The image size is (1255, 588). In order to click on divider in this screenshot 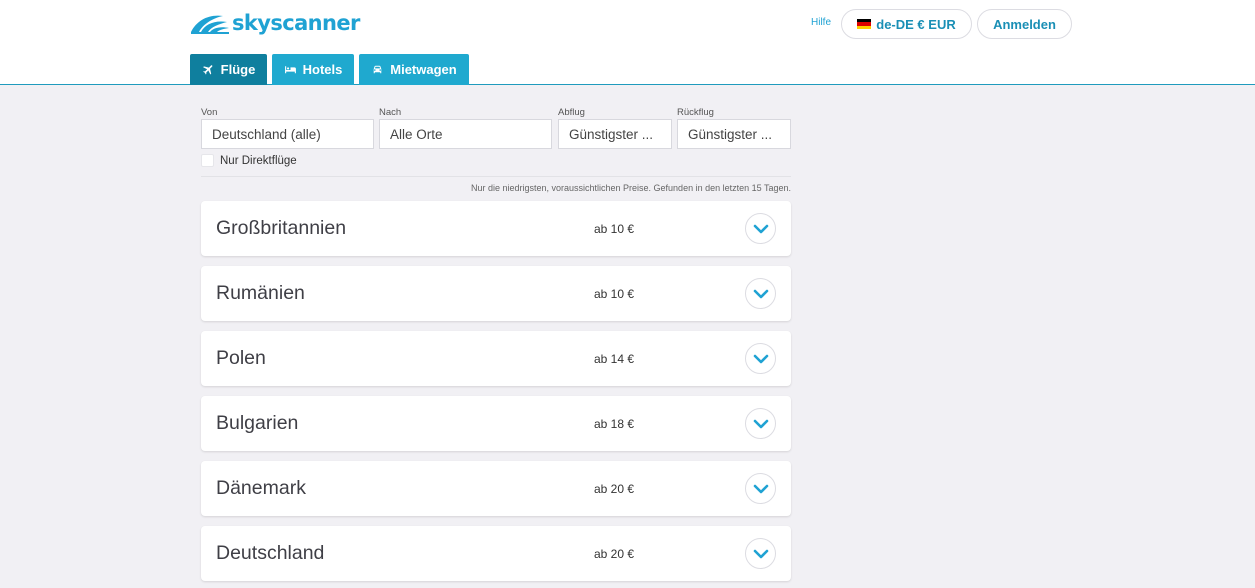, I will do `click(496, 176)`.